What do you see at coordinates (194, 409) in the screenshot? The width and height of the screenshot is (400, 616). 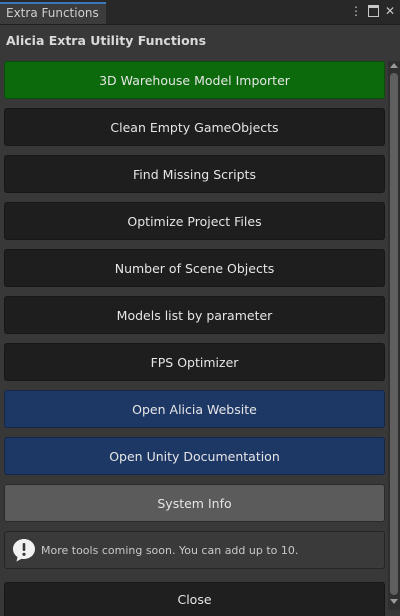 I see `open-website-button: Open Alicia Website` at bounding box center [194, 409].